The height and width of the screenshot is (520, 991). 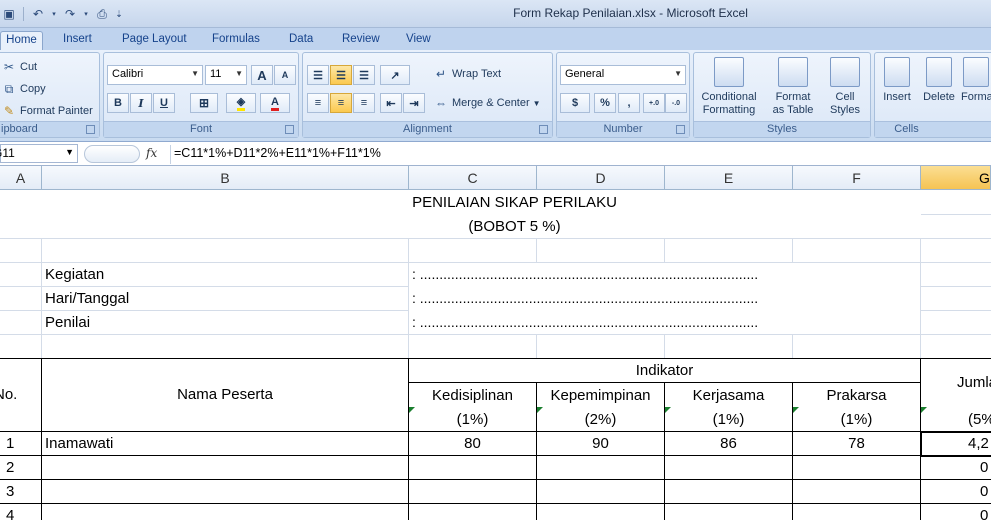 I want to click on column-header-b: B, so click(x=225, y=178).